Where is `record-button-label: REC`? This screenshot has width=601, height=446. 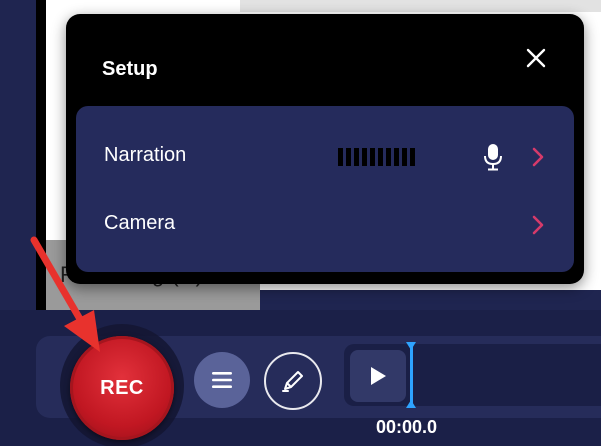 record-button-label: REC is located at coordinates (122, 387).